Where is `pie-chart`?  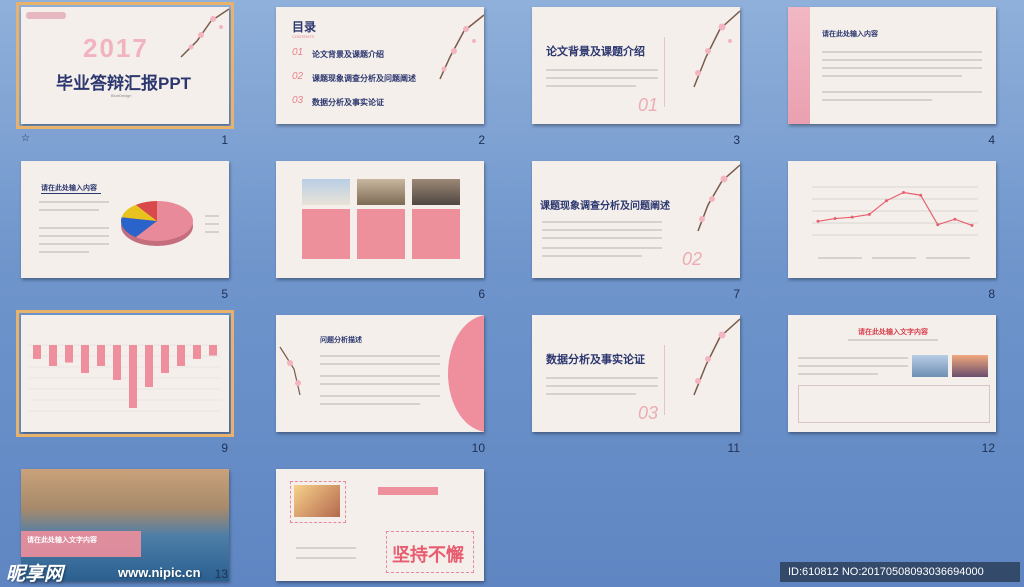
pie-chart is located at coordinates (157, 223).